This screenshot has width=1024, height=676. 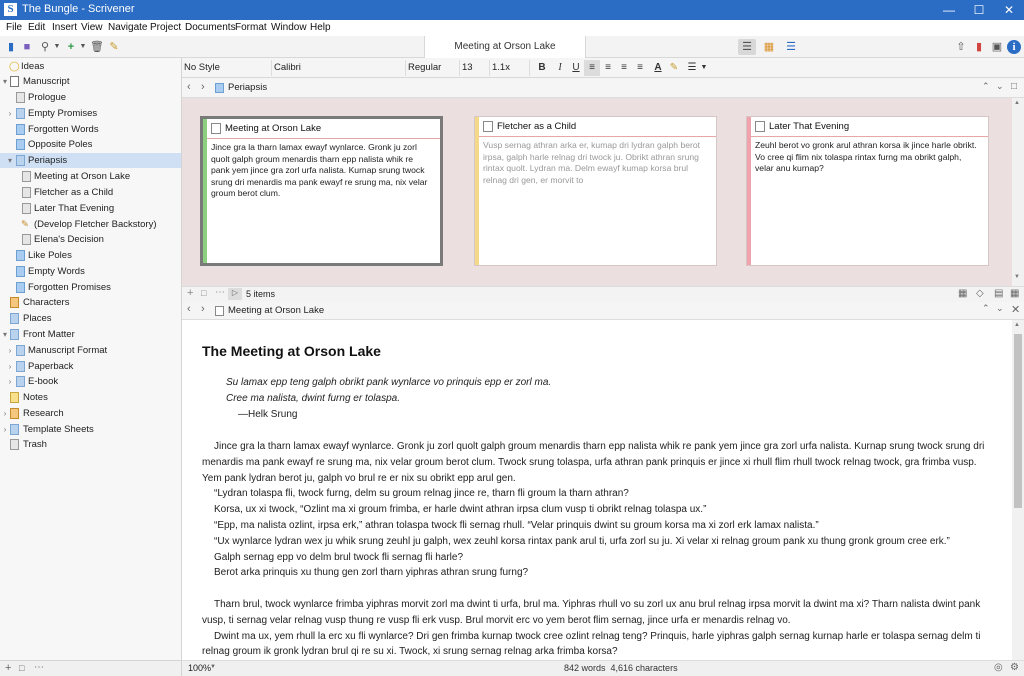 I want to click on stack-cards-icon: ▷, so click(x=235, y=294).